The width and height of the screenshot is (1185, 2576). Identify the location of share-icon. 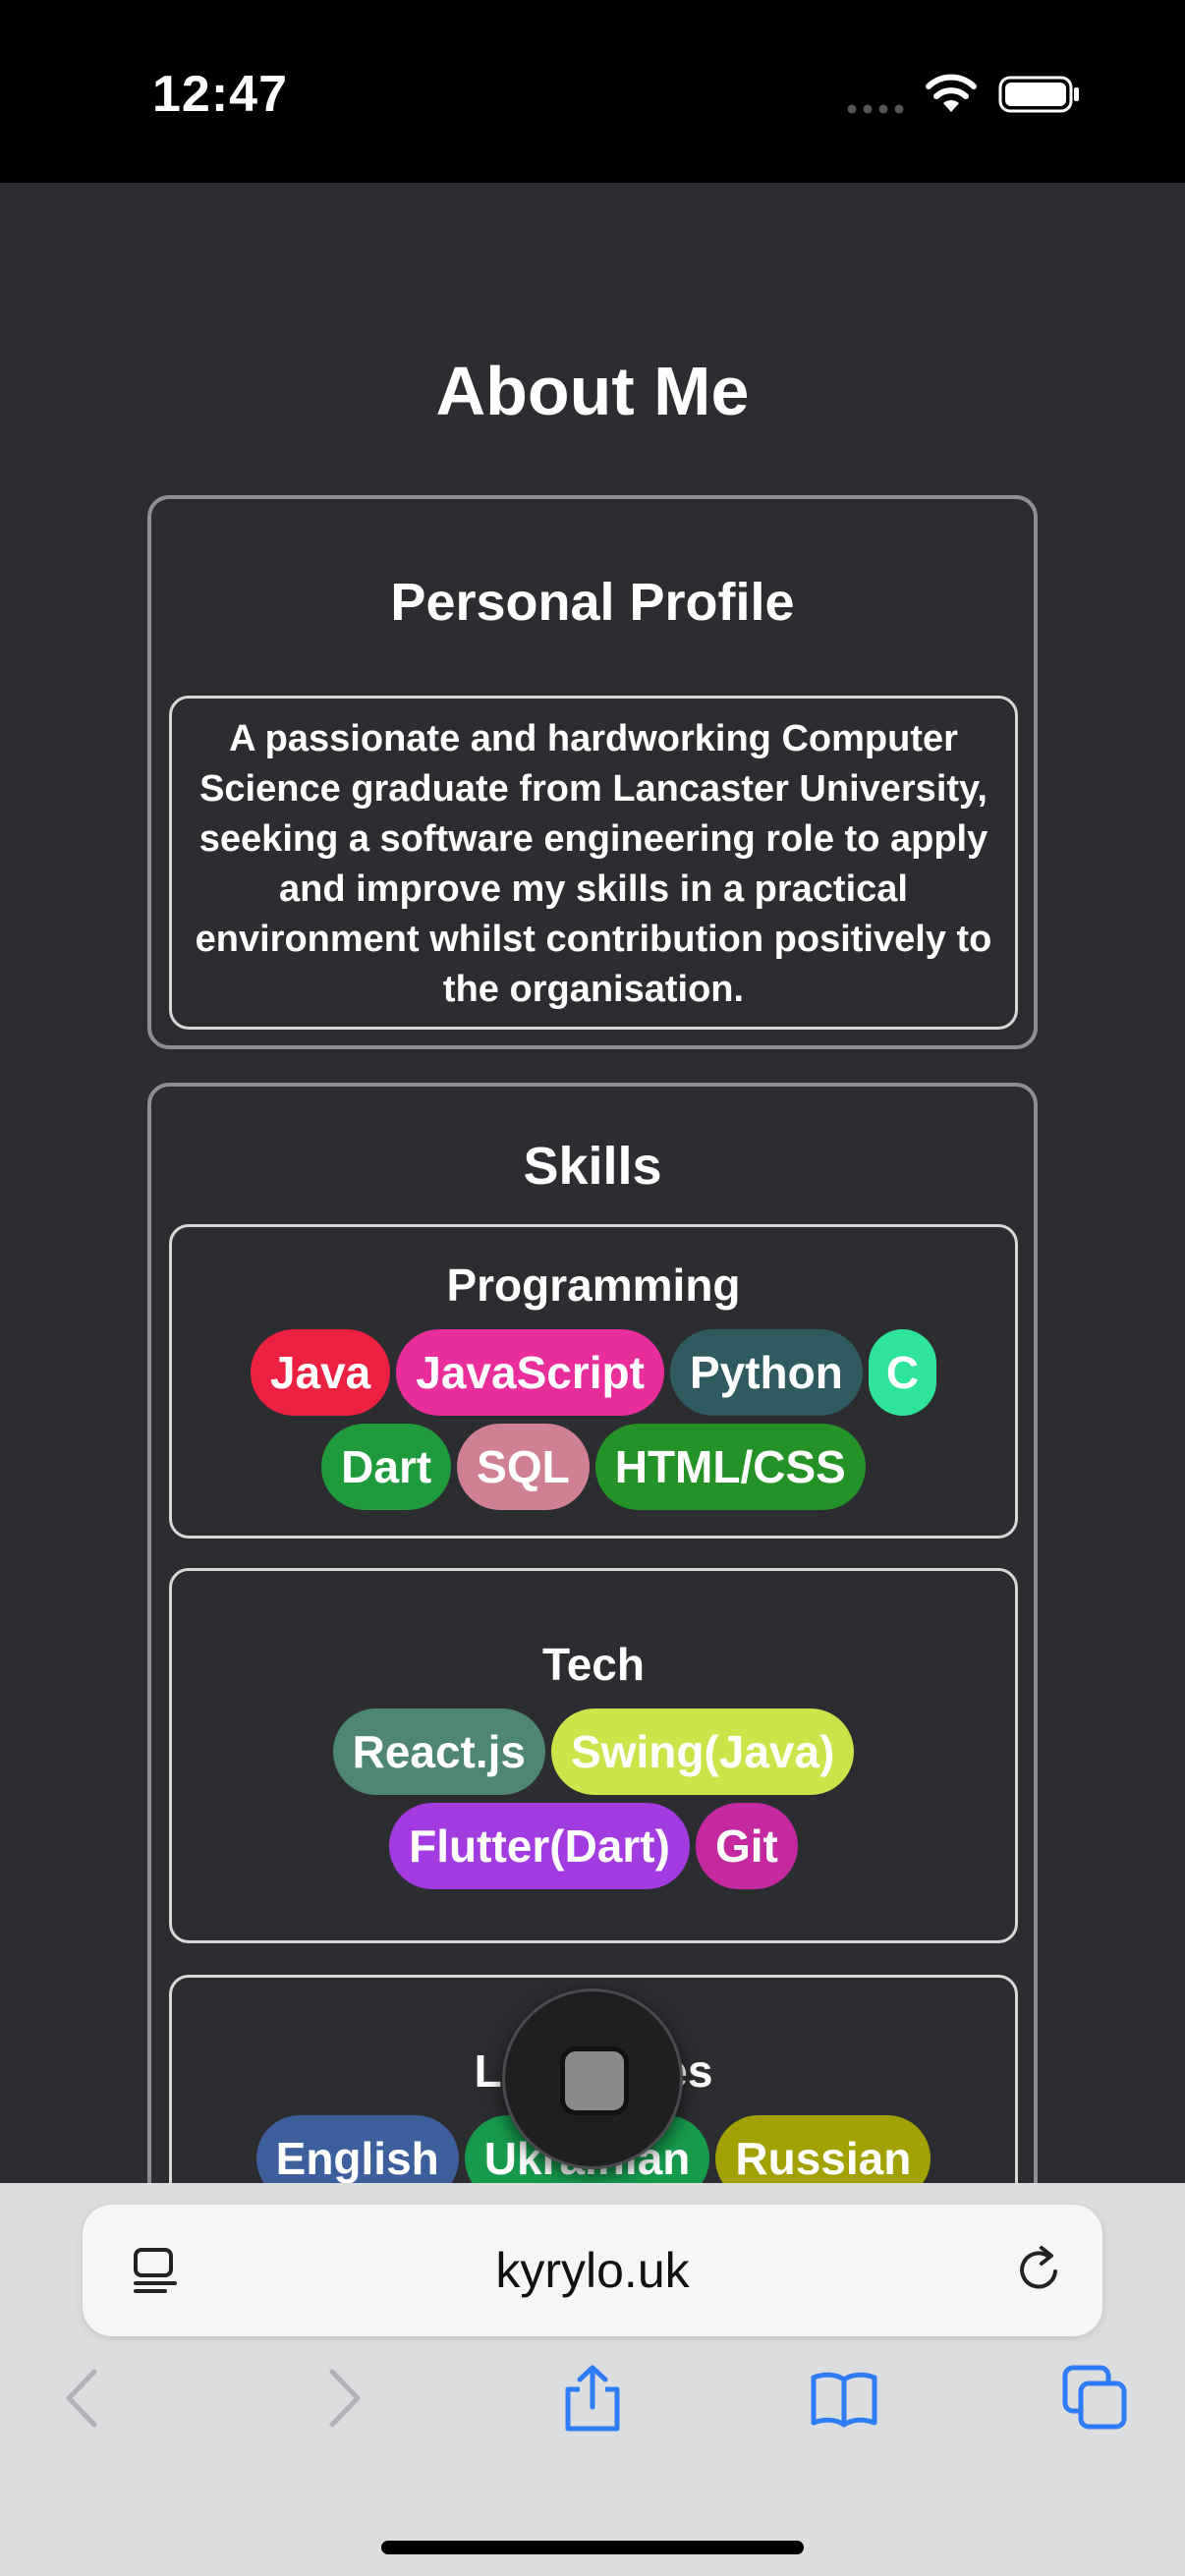
(592, 2398).